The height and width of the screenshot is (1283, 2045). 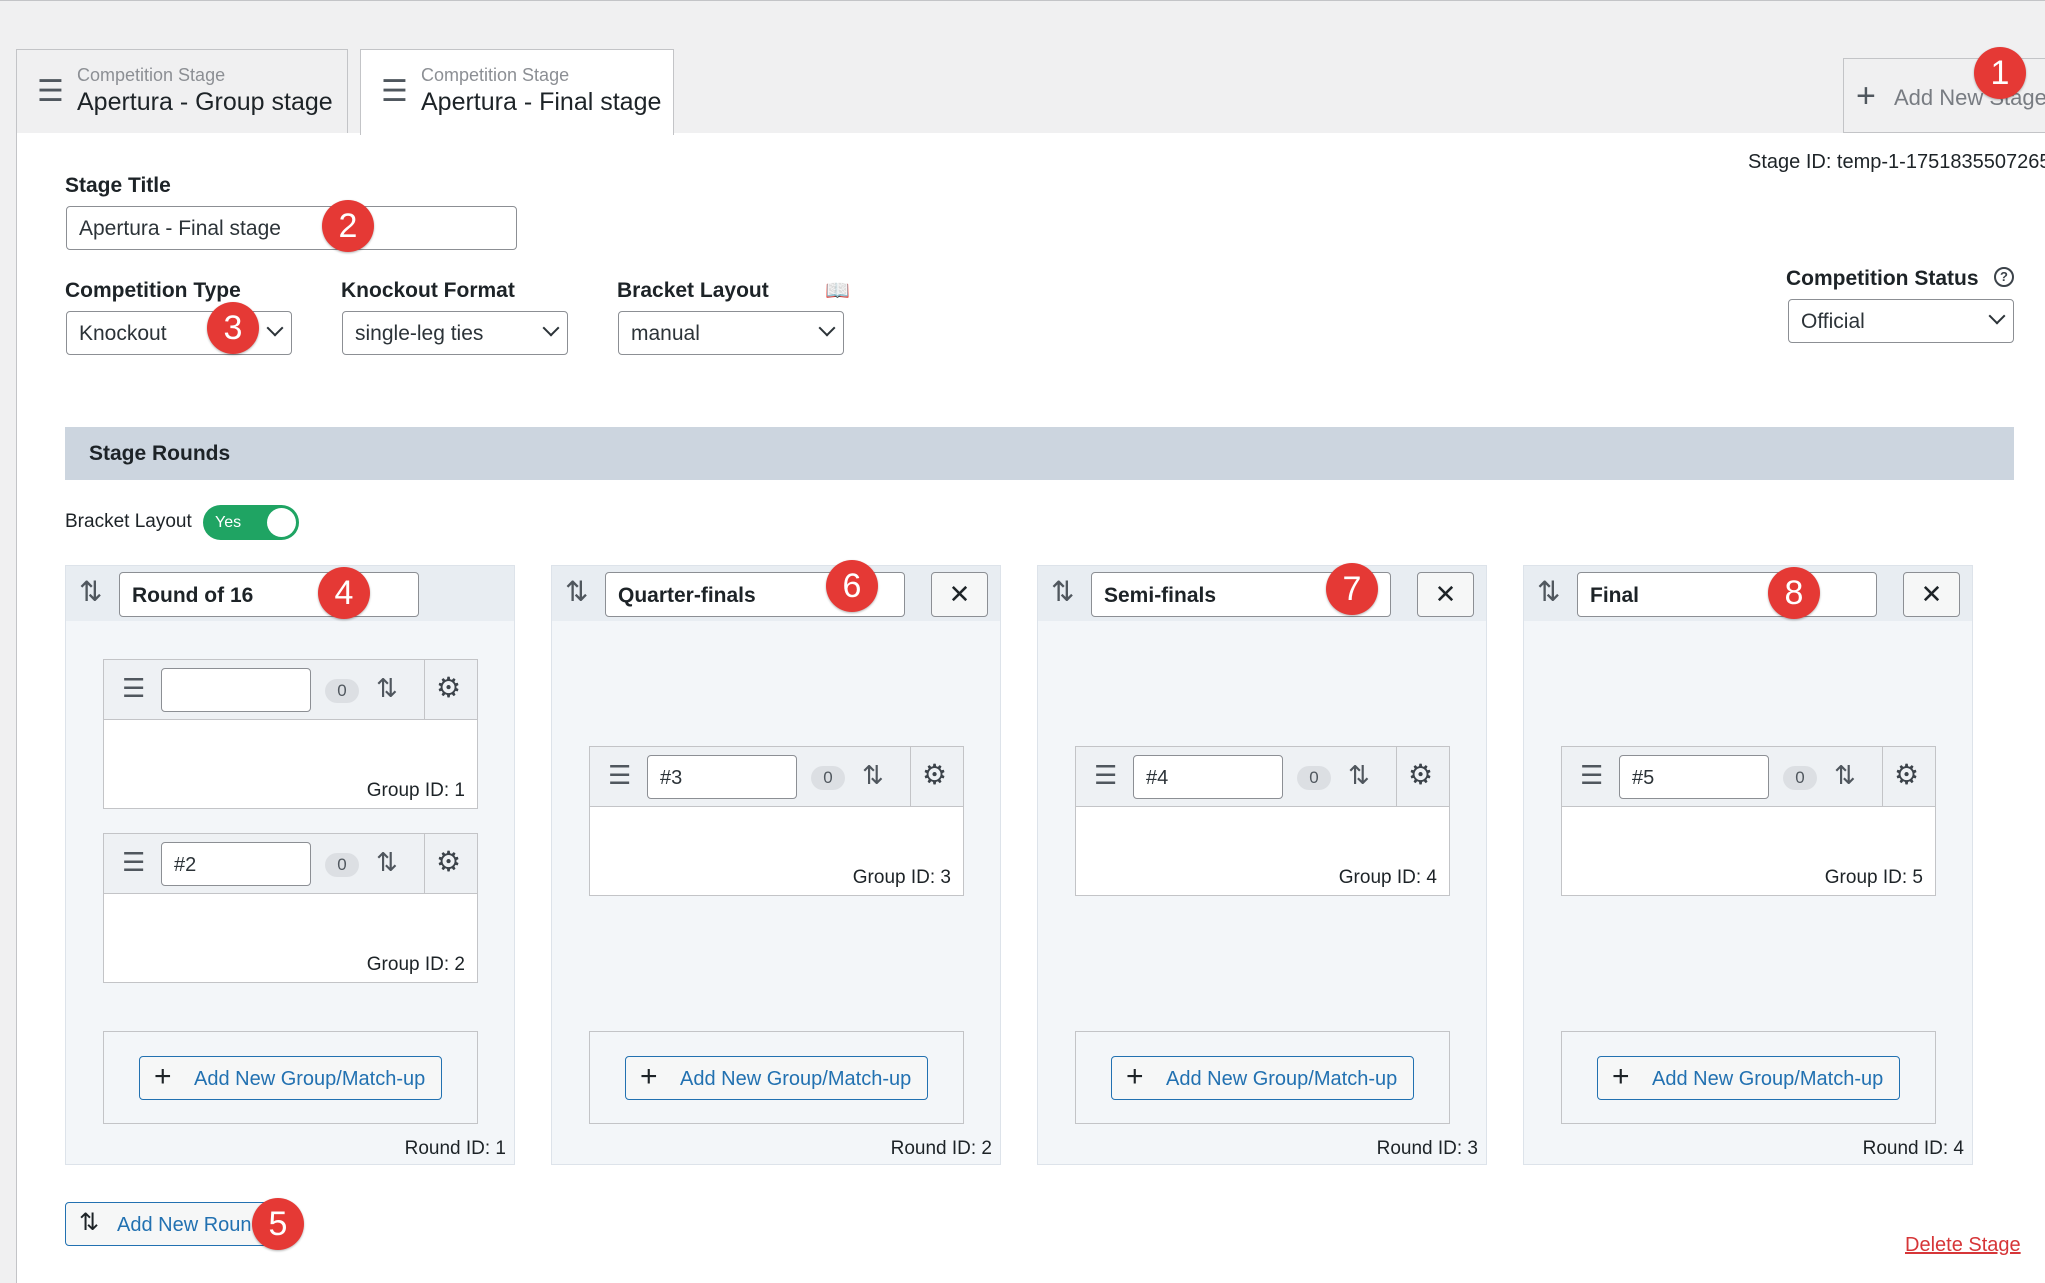 I want to click on plus-icon: +, so click(x=649, y=1076).